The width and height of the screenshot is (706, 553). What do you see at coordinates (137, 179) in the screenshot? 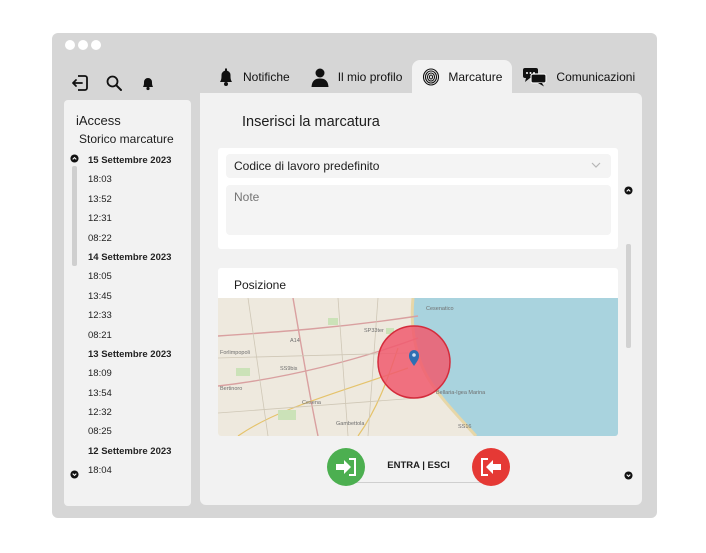
I see `history-time: 18:03` at bounding box center [137, 179].